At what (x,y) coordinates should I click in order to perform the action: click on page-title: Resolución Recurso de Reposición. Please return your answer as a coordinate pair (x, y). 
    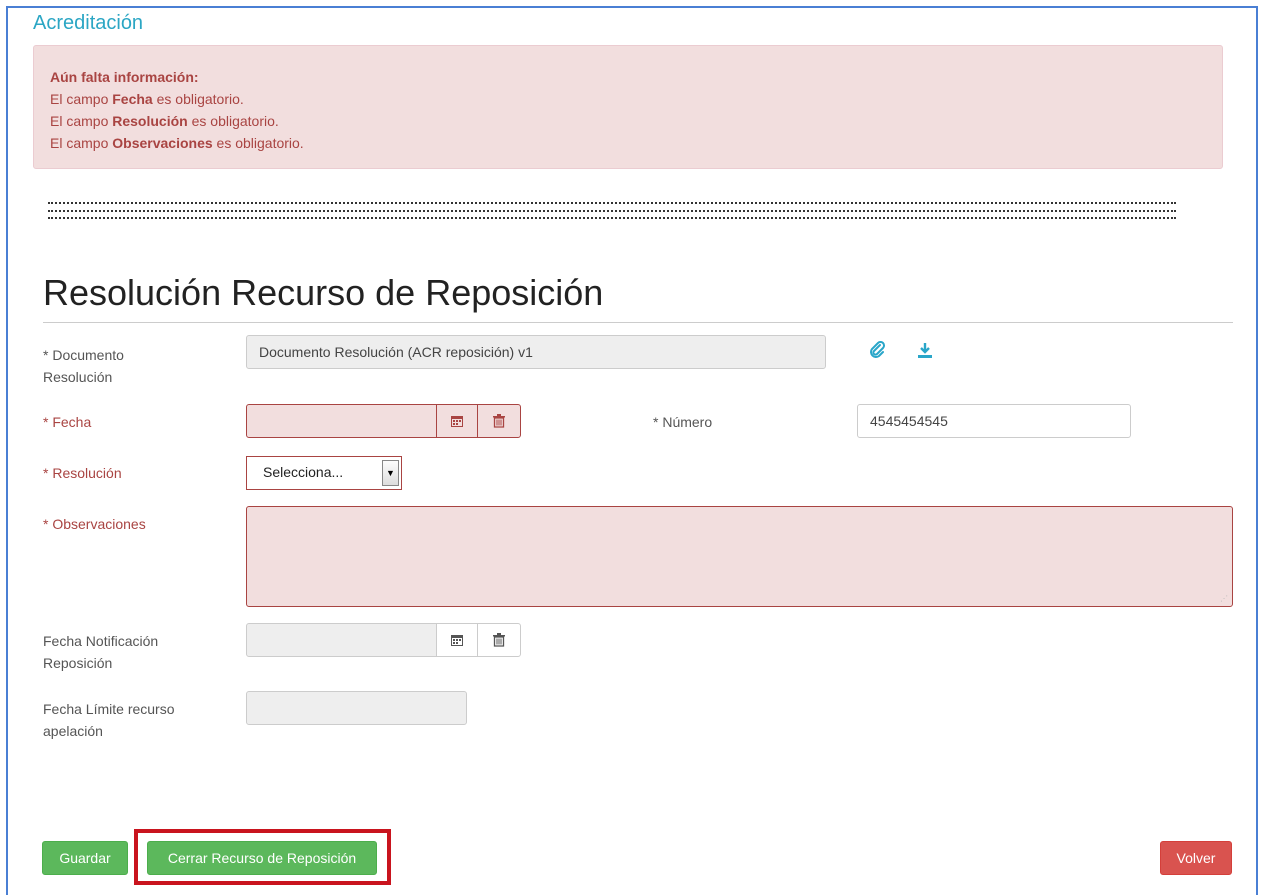
    Looking at the image, I should click on (323, 292).